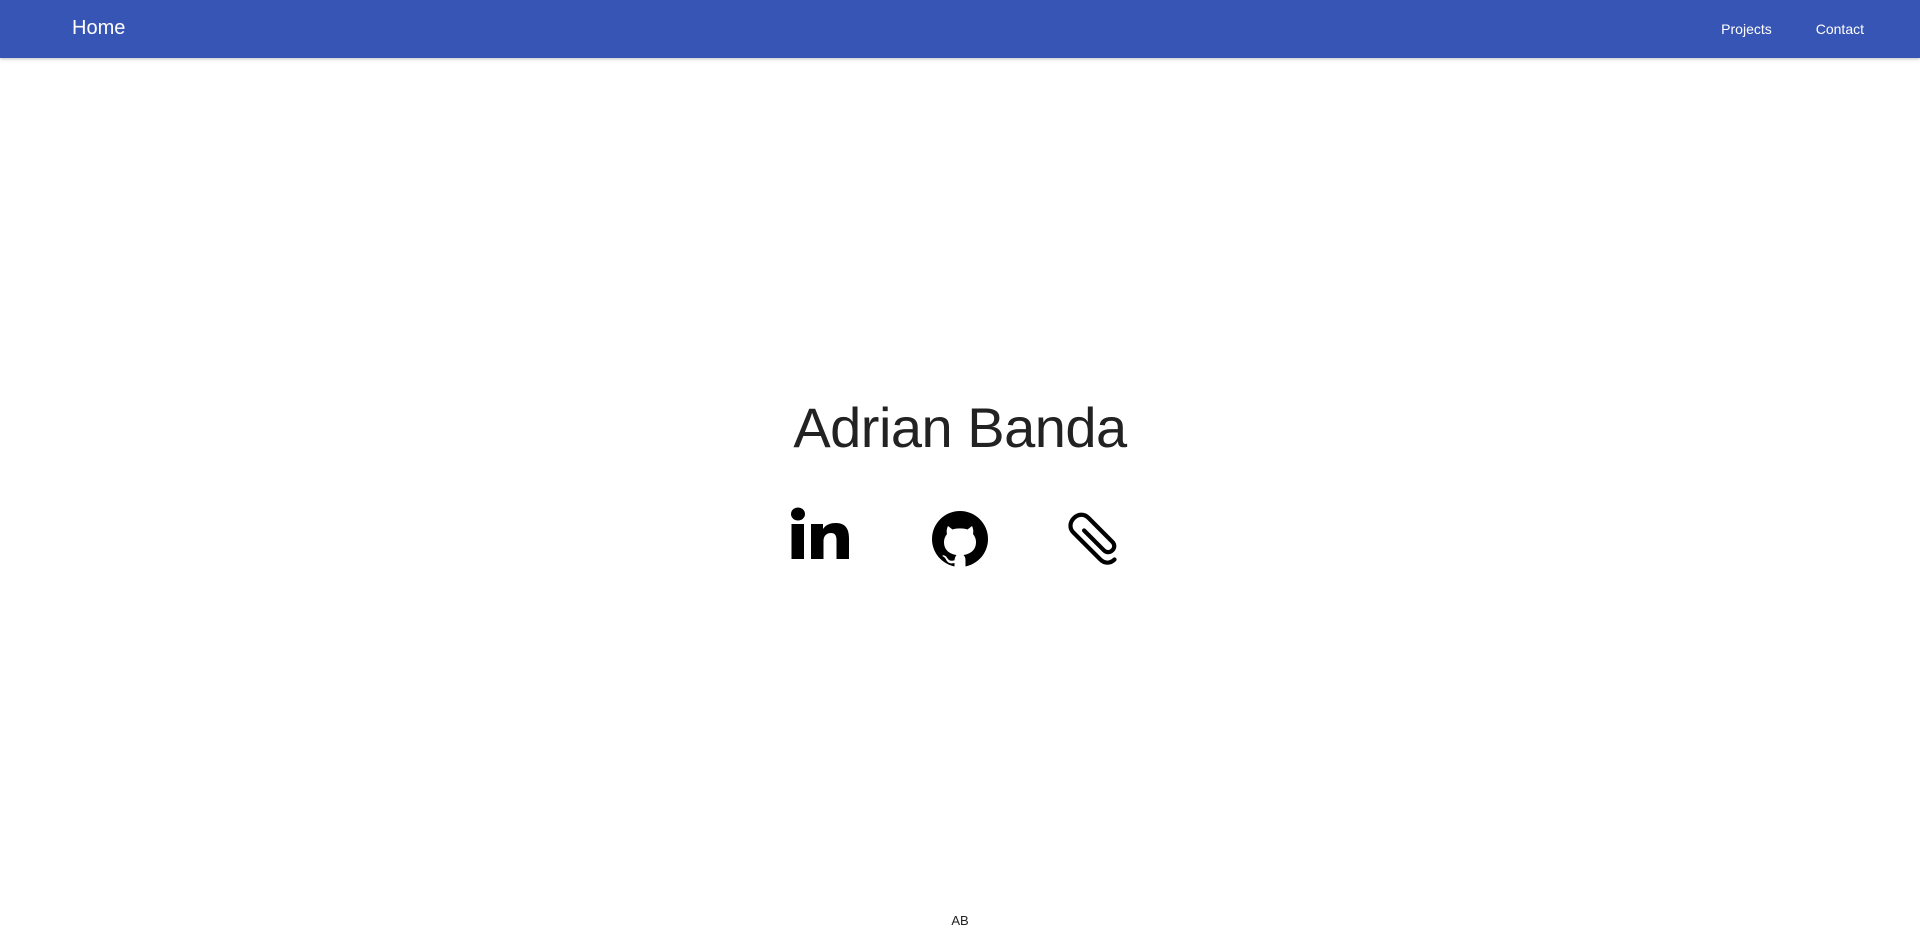  I want to click on home-link: Home, so click(98, 29).